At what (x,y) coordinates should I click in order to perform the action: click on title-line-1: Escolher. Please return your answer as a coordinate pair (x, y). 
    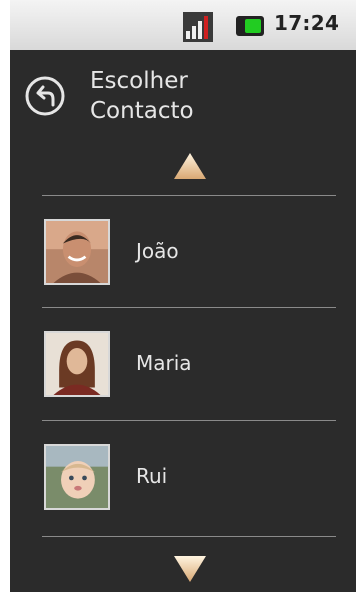
    Looking at the image, I should click on (139, 81).